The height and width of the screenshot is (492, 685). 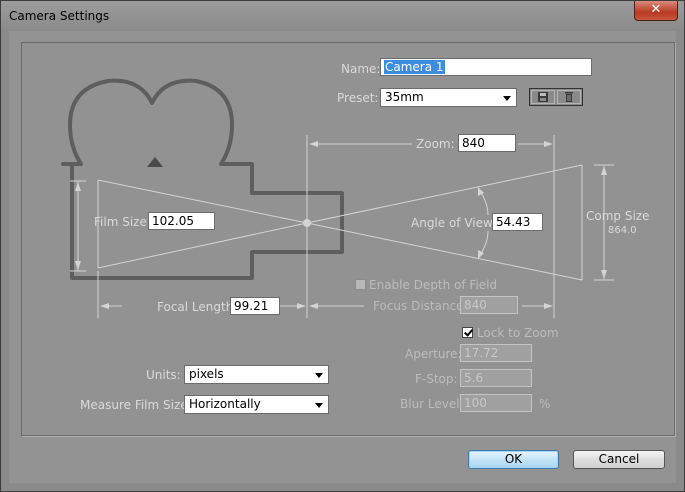 I want to click on blur-level-label: Blur Level:, so click(x=432, y=404).